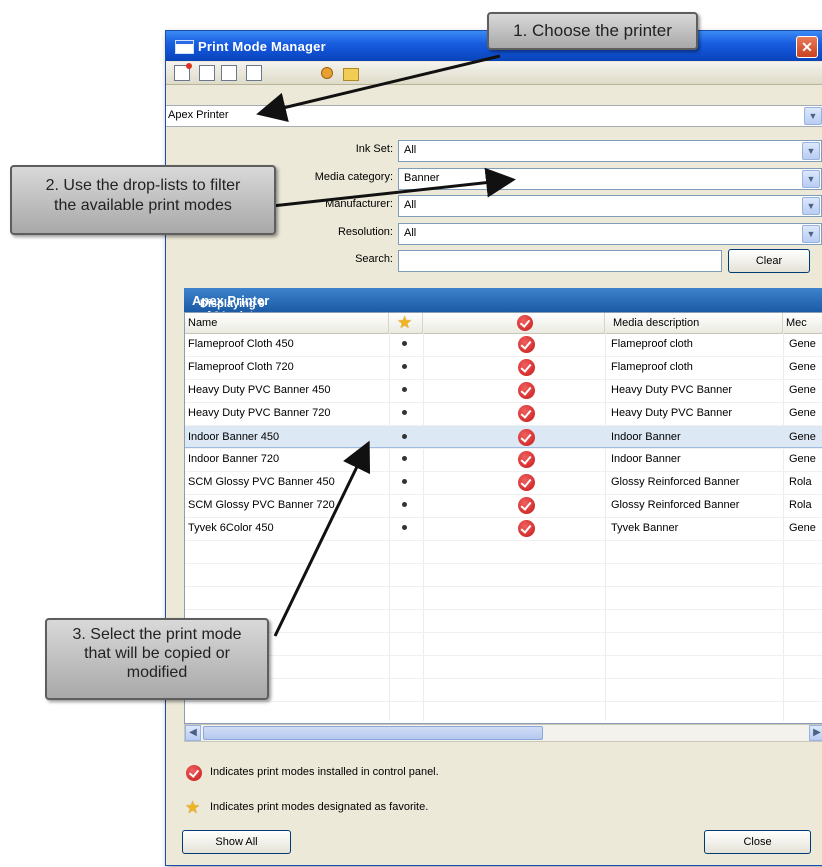  What do you see at coordinates (198, 115) in the screenshot?
I see `printer-dropdown-value: Apex Printer` at bounding box center [198, 115].